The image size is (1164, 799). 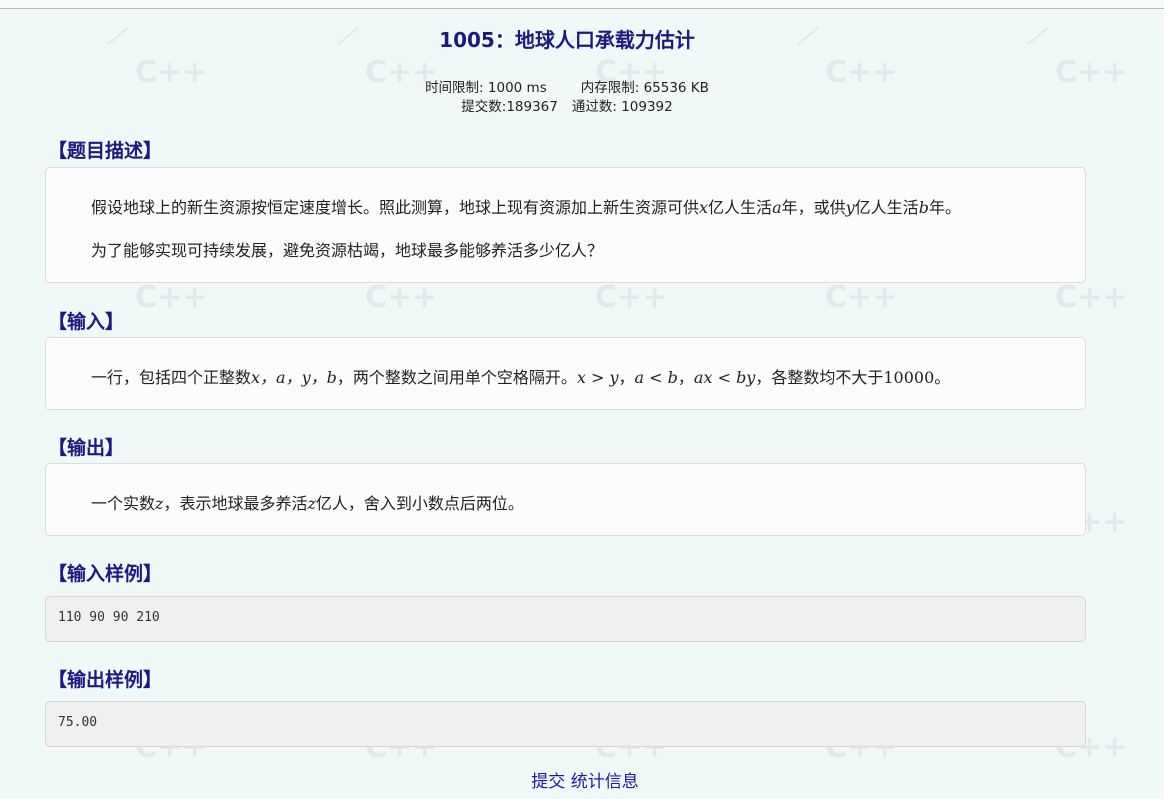 I want to click on output-heading: 【输出】, so click(x=86, y=448).